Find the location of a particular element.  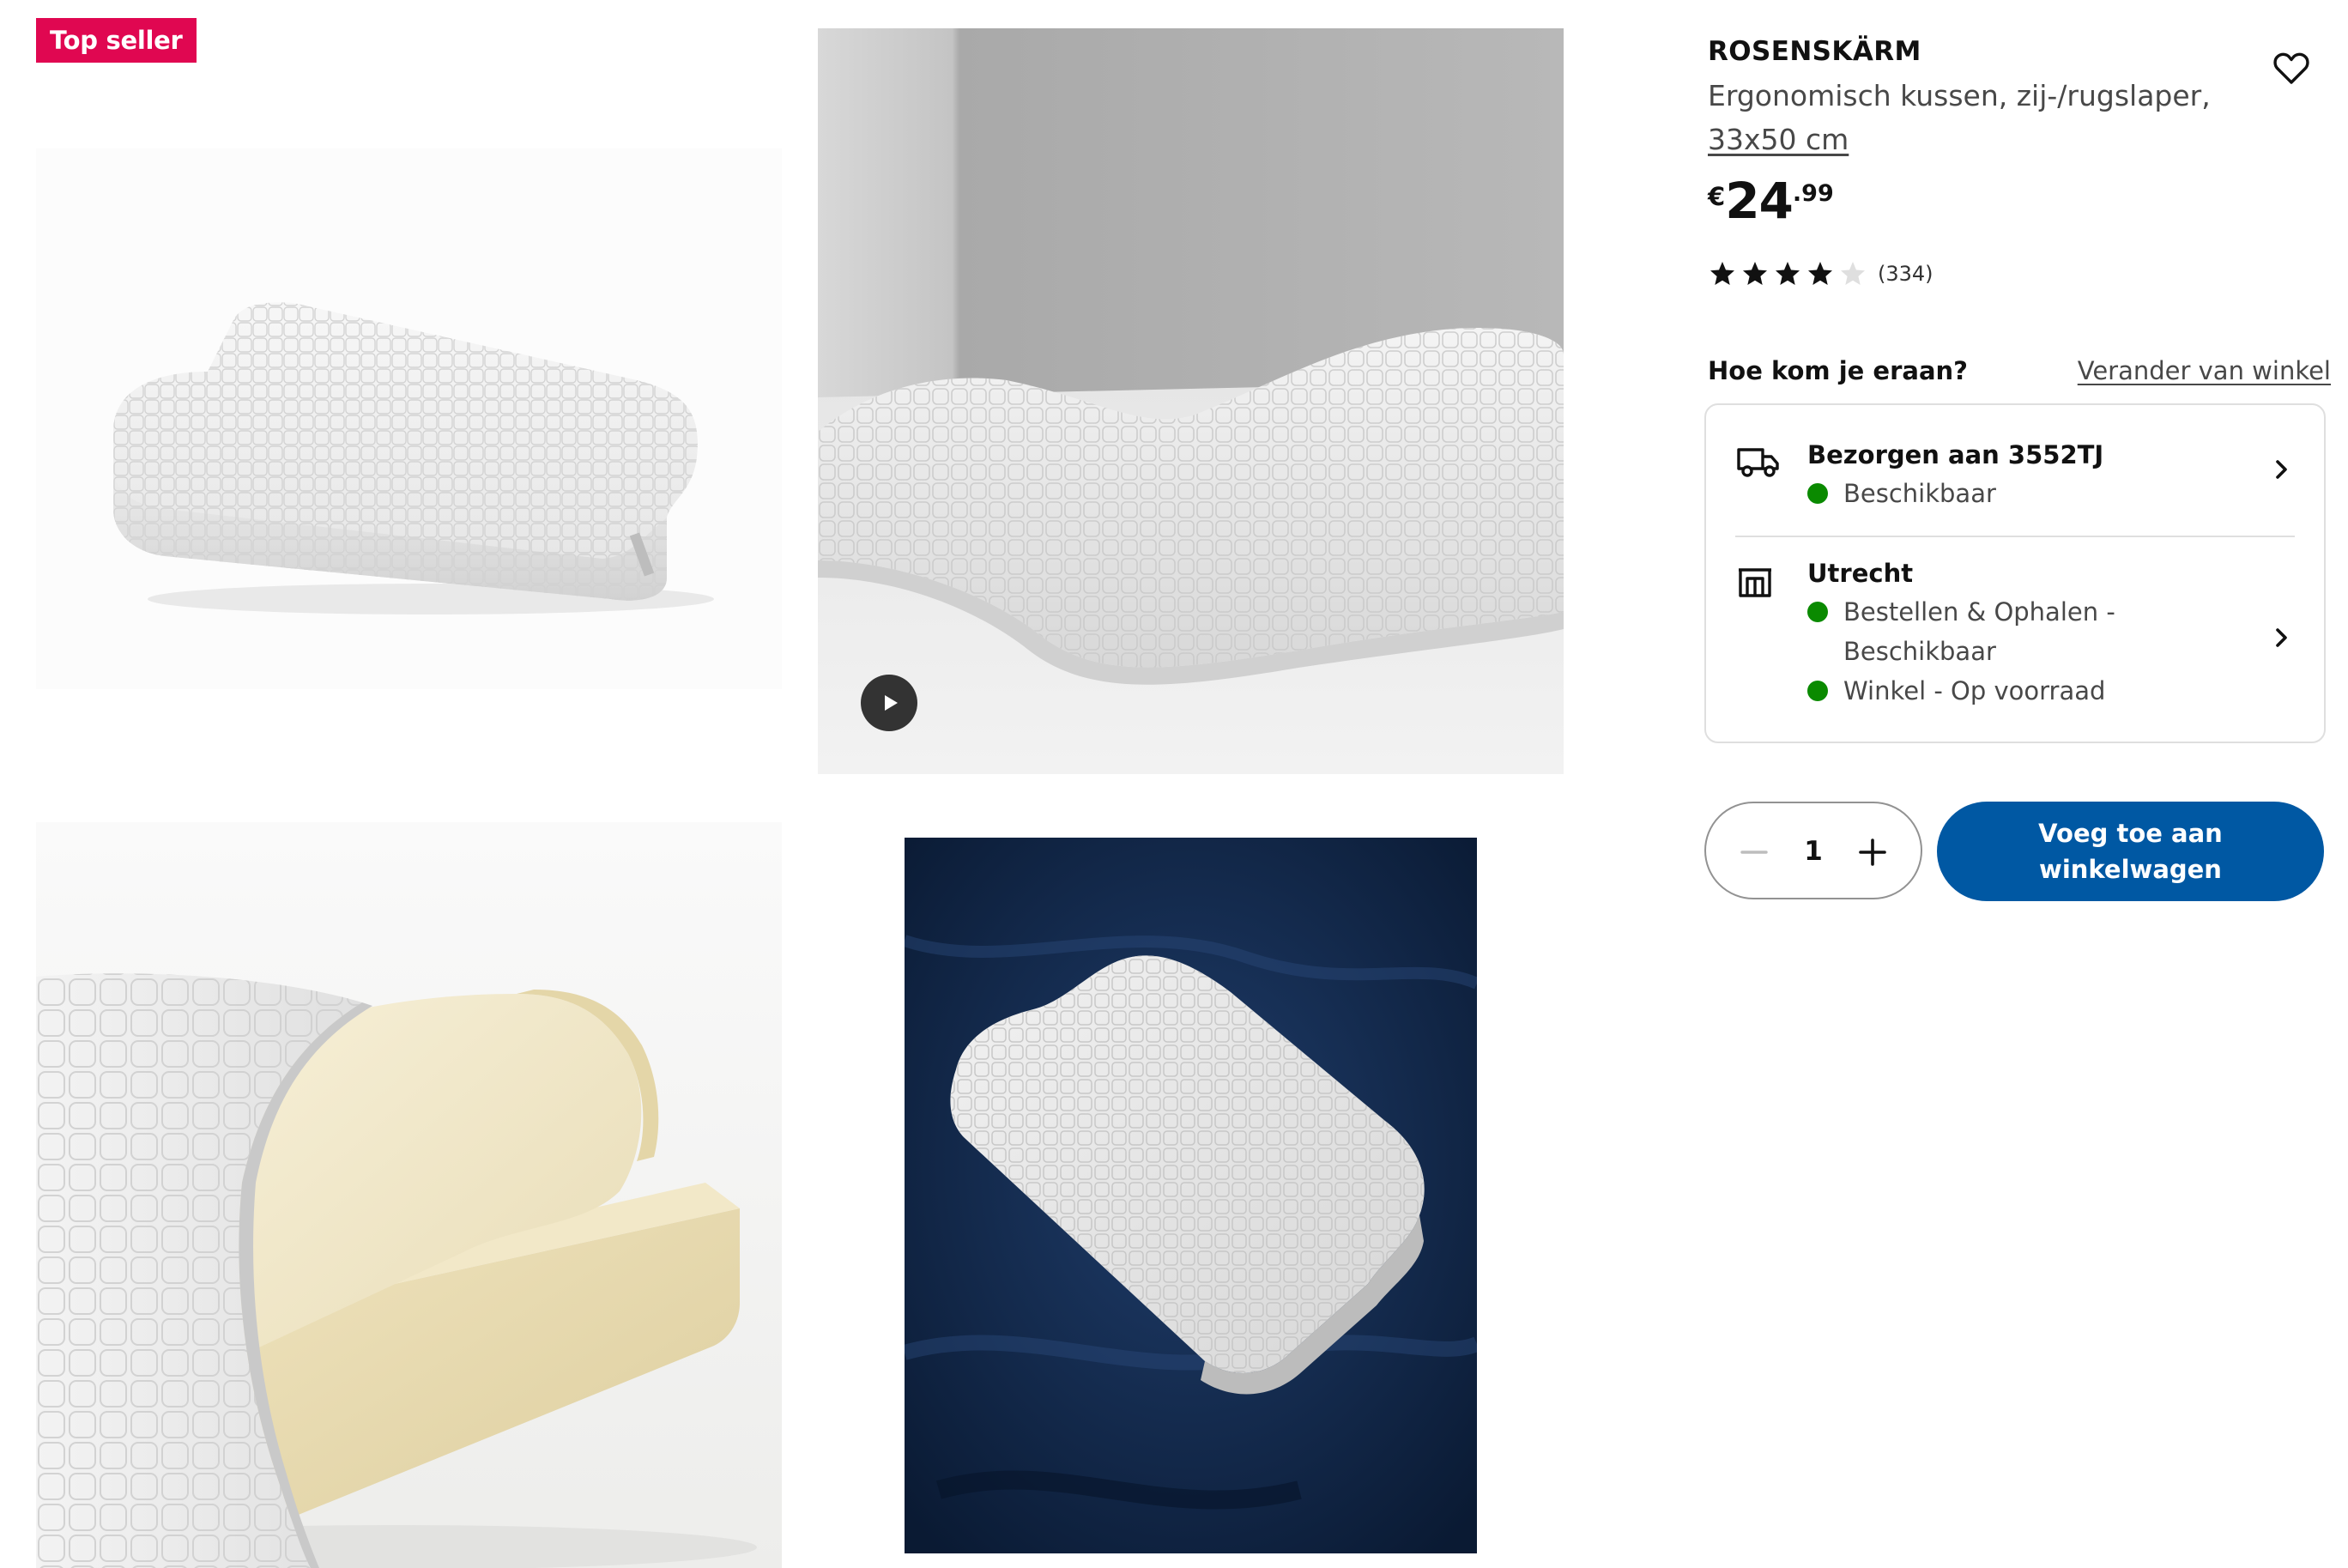

top-seller-badge: Top seller is located at coordinates (116, 40).